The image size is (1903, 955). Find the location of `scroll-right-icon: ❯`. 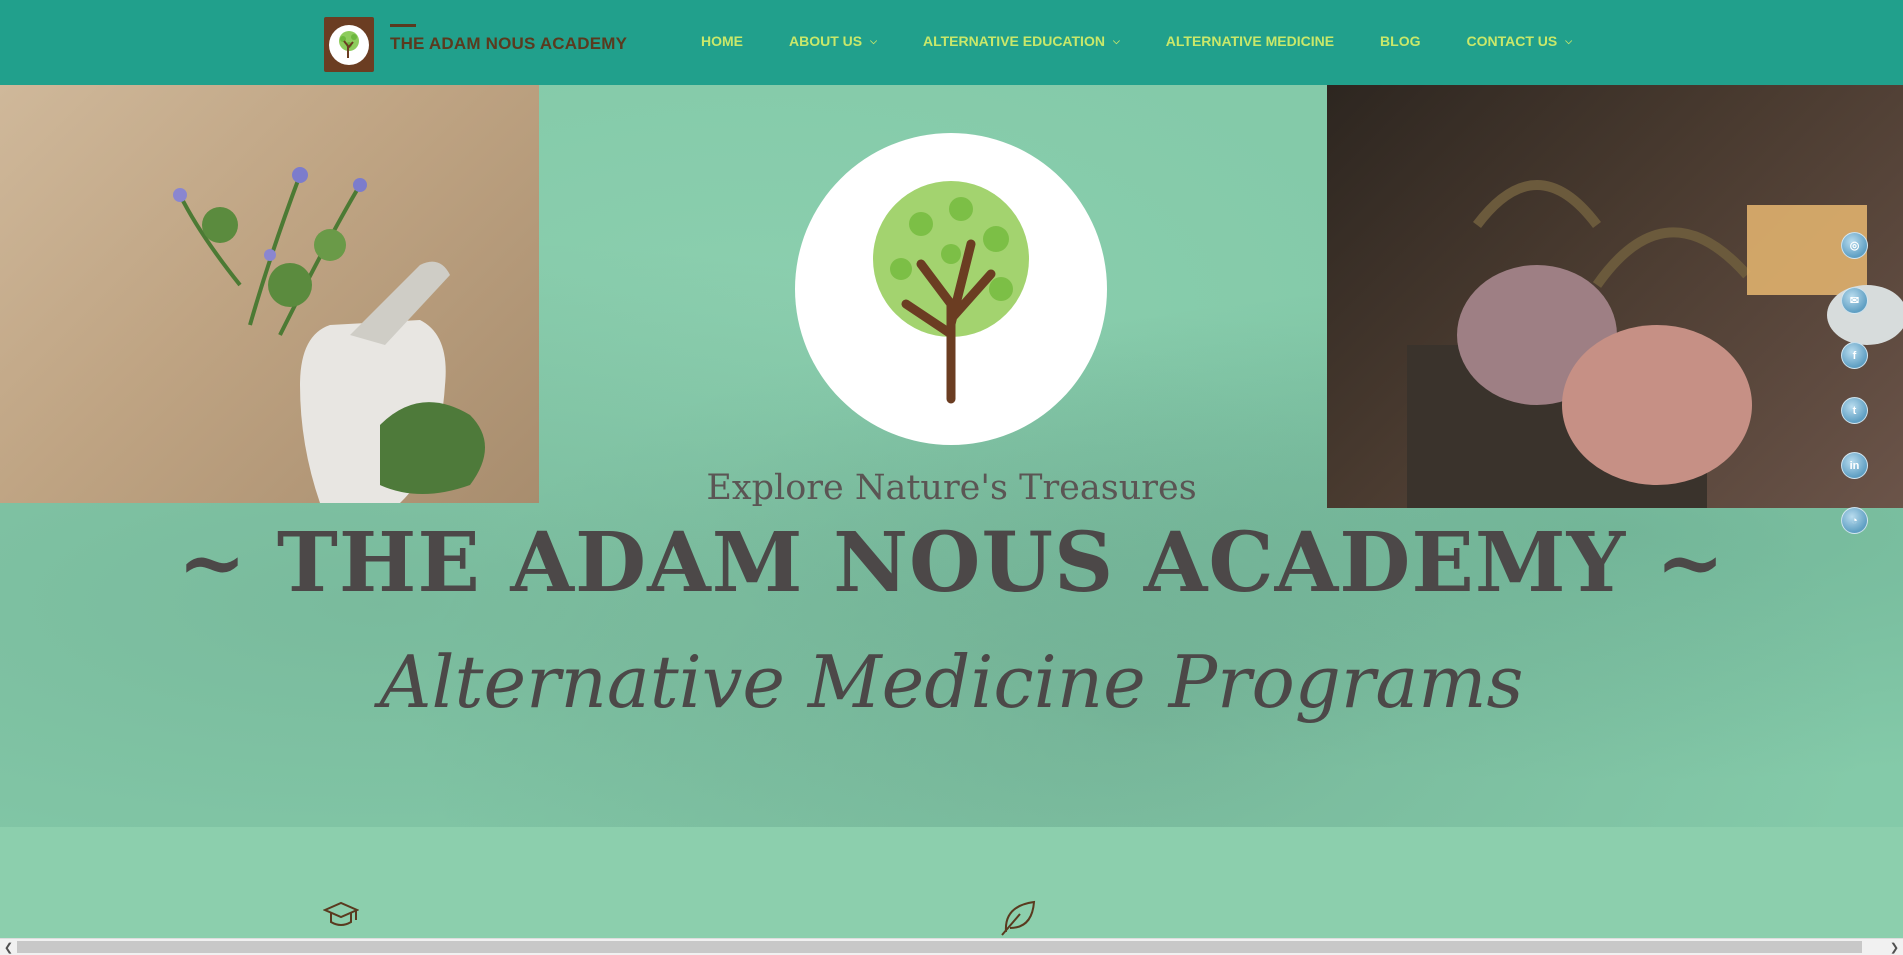

scroll-right-icon: ❯ is located at coordinates (1894, 947).